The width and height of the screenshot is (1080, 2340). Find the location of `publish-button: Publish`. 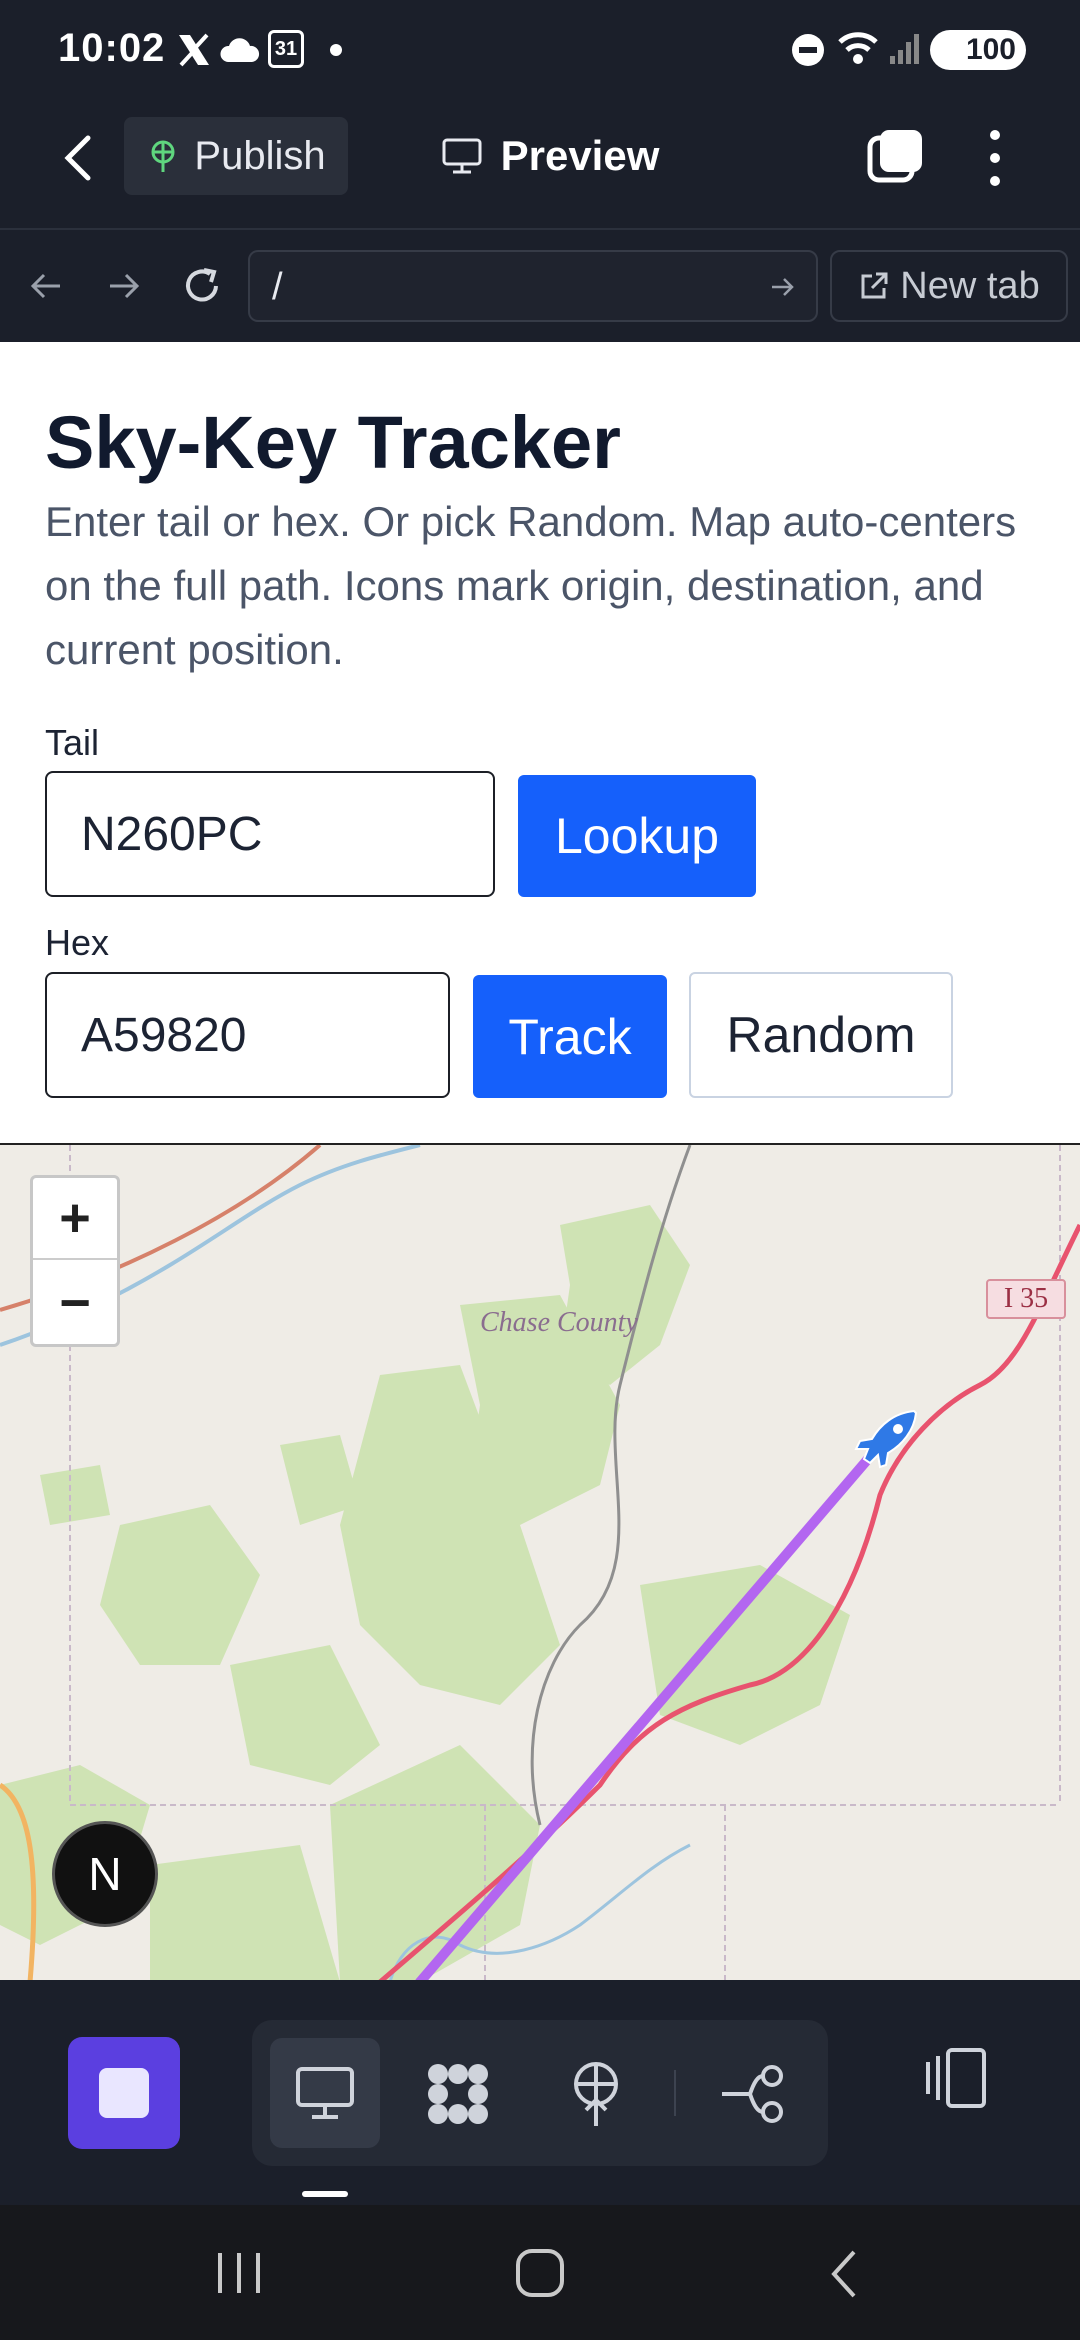

publish-button: Publish is located at coordinates (236, 156).